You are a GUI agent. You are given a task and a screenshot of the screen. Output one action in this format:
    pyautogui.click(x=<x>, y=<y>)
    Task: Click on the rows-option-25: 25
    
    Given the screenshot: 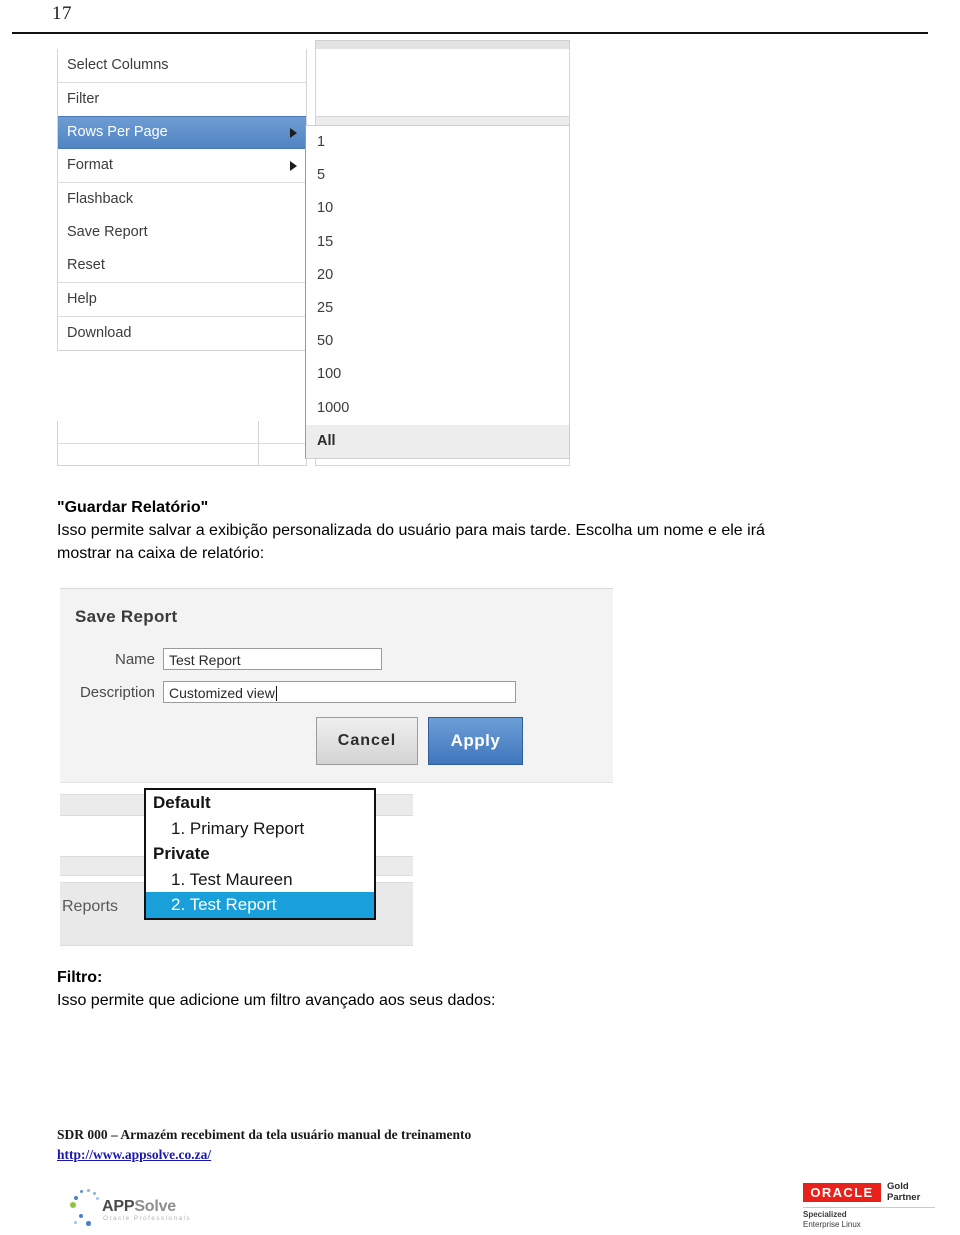 What is the action you would take?
    pyautogui.click(x=437, y=308)
    